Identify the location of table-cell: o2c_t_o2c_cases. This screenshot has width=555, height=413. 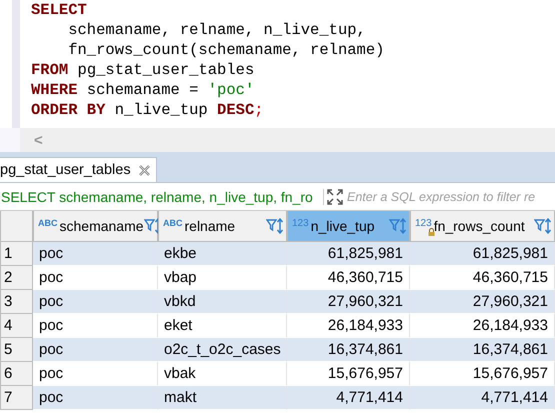
(222, 350).